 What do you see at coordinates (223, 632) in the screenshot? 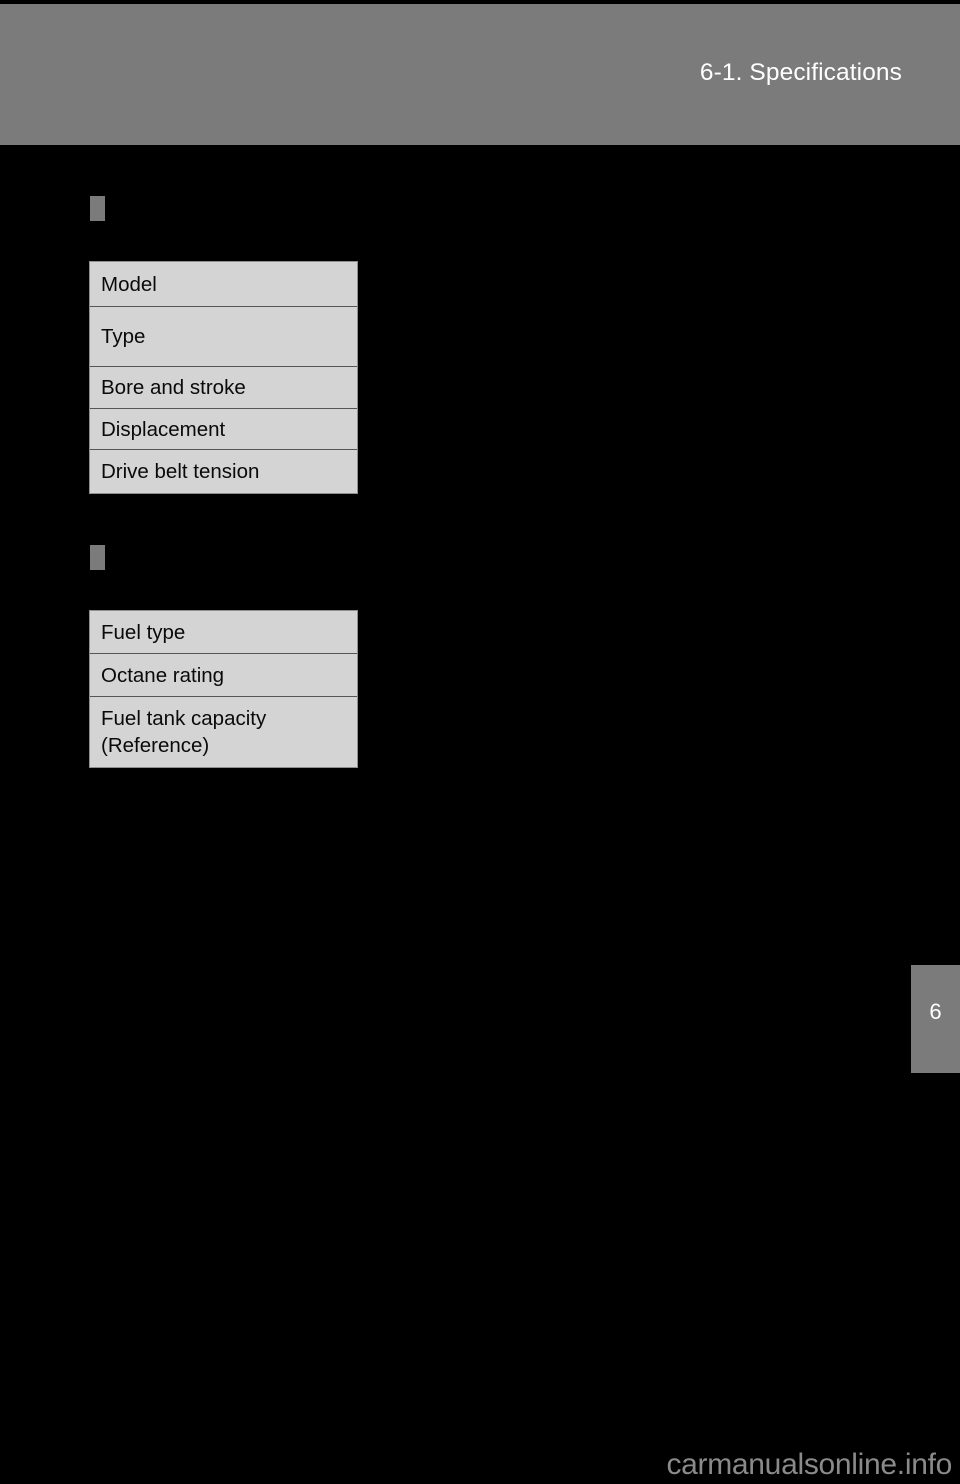
I see `table-row: Fuel type` at bounding box center [223, 632].